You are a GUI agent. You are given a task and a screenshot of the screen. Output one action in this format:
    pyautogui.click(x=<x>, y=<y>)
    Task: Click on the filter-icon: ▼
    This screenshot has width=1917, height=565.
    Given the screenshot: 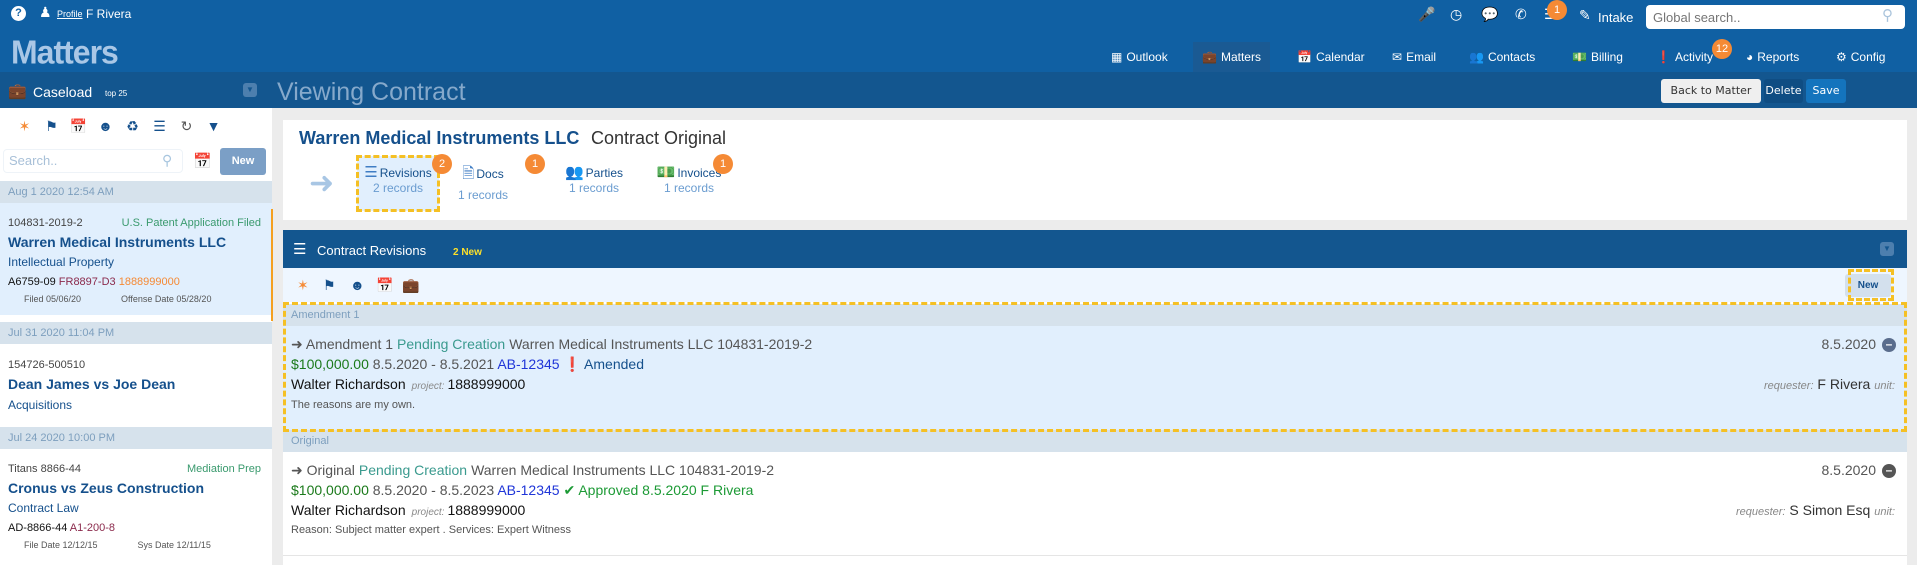 What is the action you would take?
    pyautogui.click(x=213, y=126)
    